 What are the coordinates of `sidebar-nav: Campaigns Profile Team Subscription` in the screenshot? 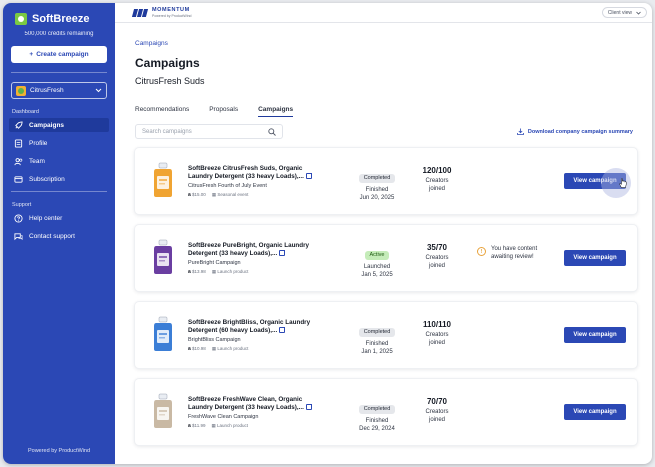 It's located at (59, 152).